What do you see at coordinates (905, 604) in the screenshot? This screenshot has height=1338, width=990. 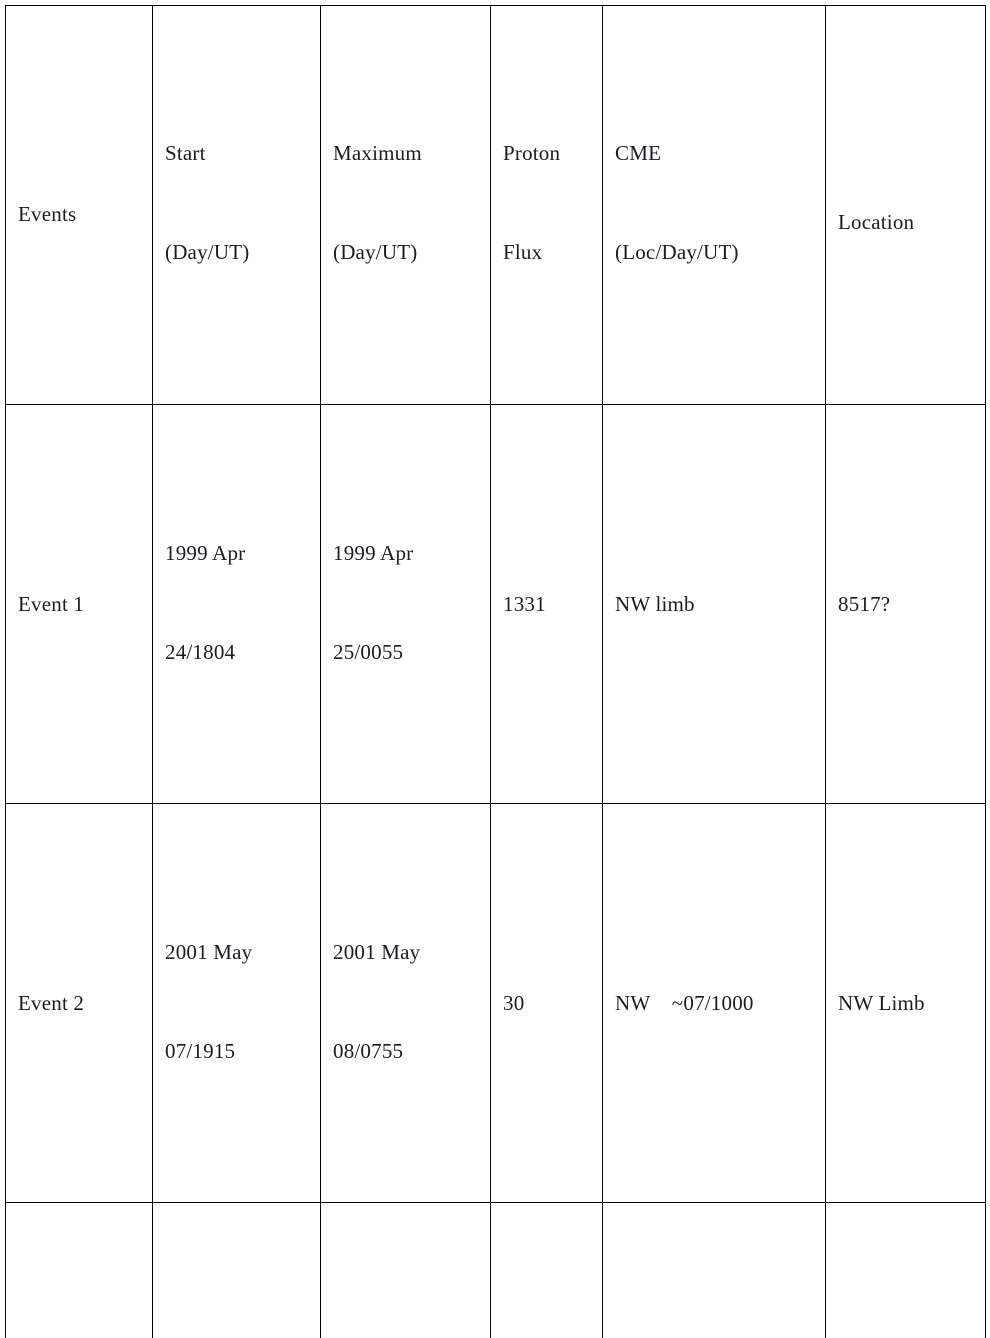 I see `cell-location: 8517?` at bounding box center [905, 604].